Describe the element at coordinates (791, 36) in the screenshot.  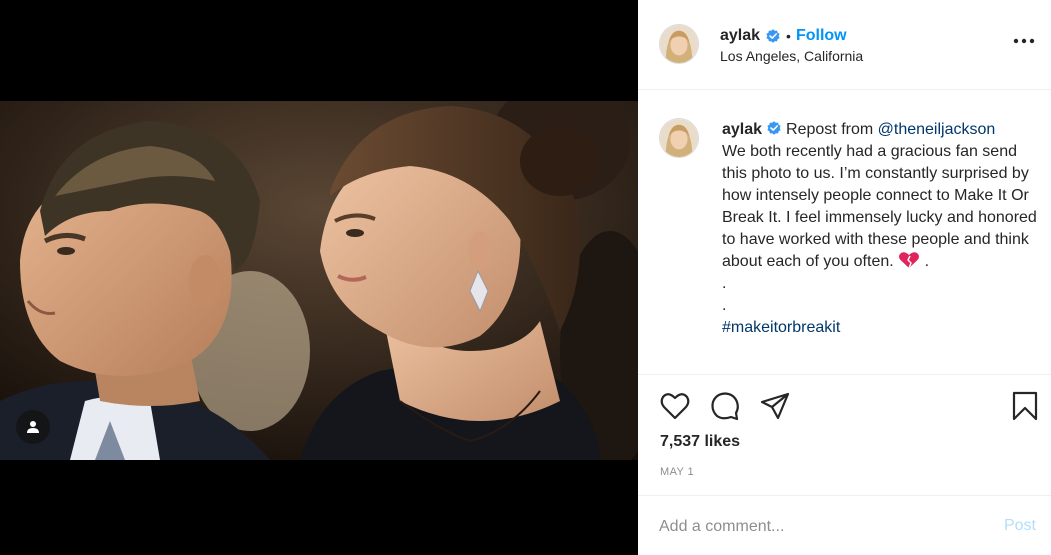
I see `header-top-row: aylak • Follow` at that location.